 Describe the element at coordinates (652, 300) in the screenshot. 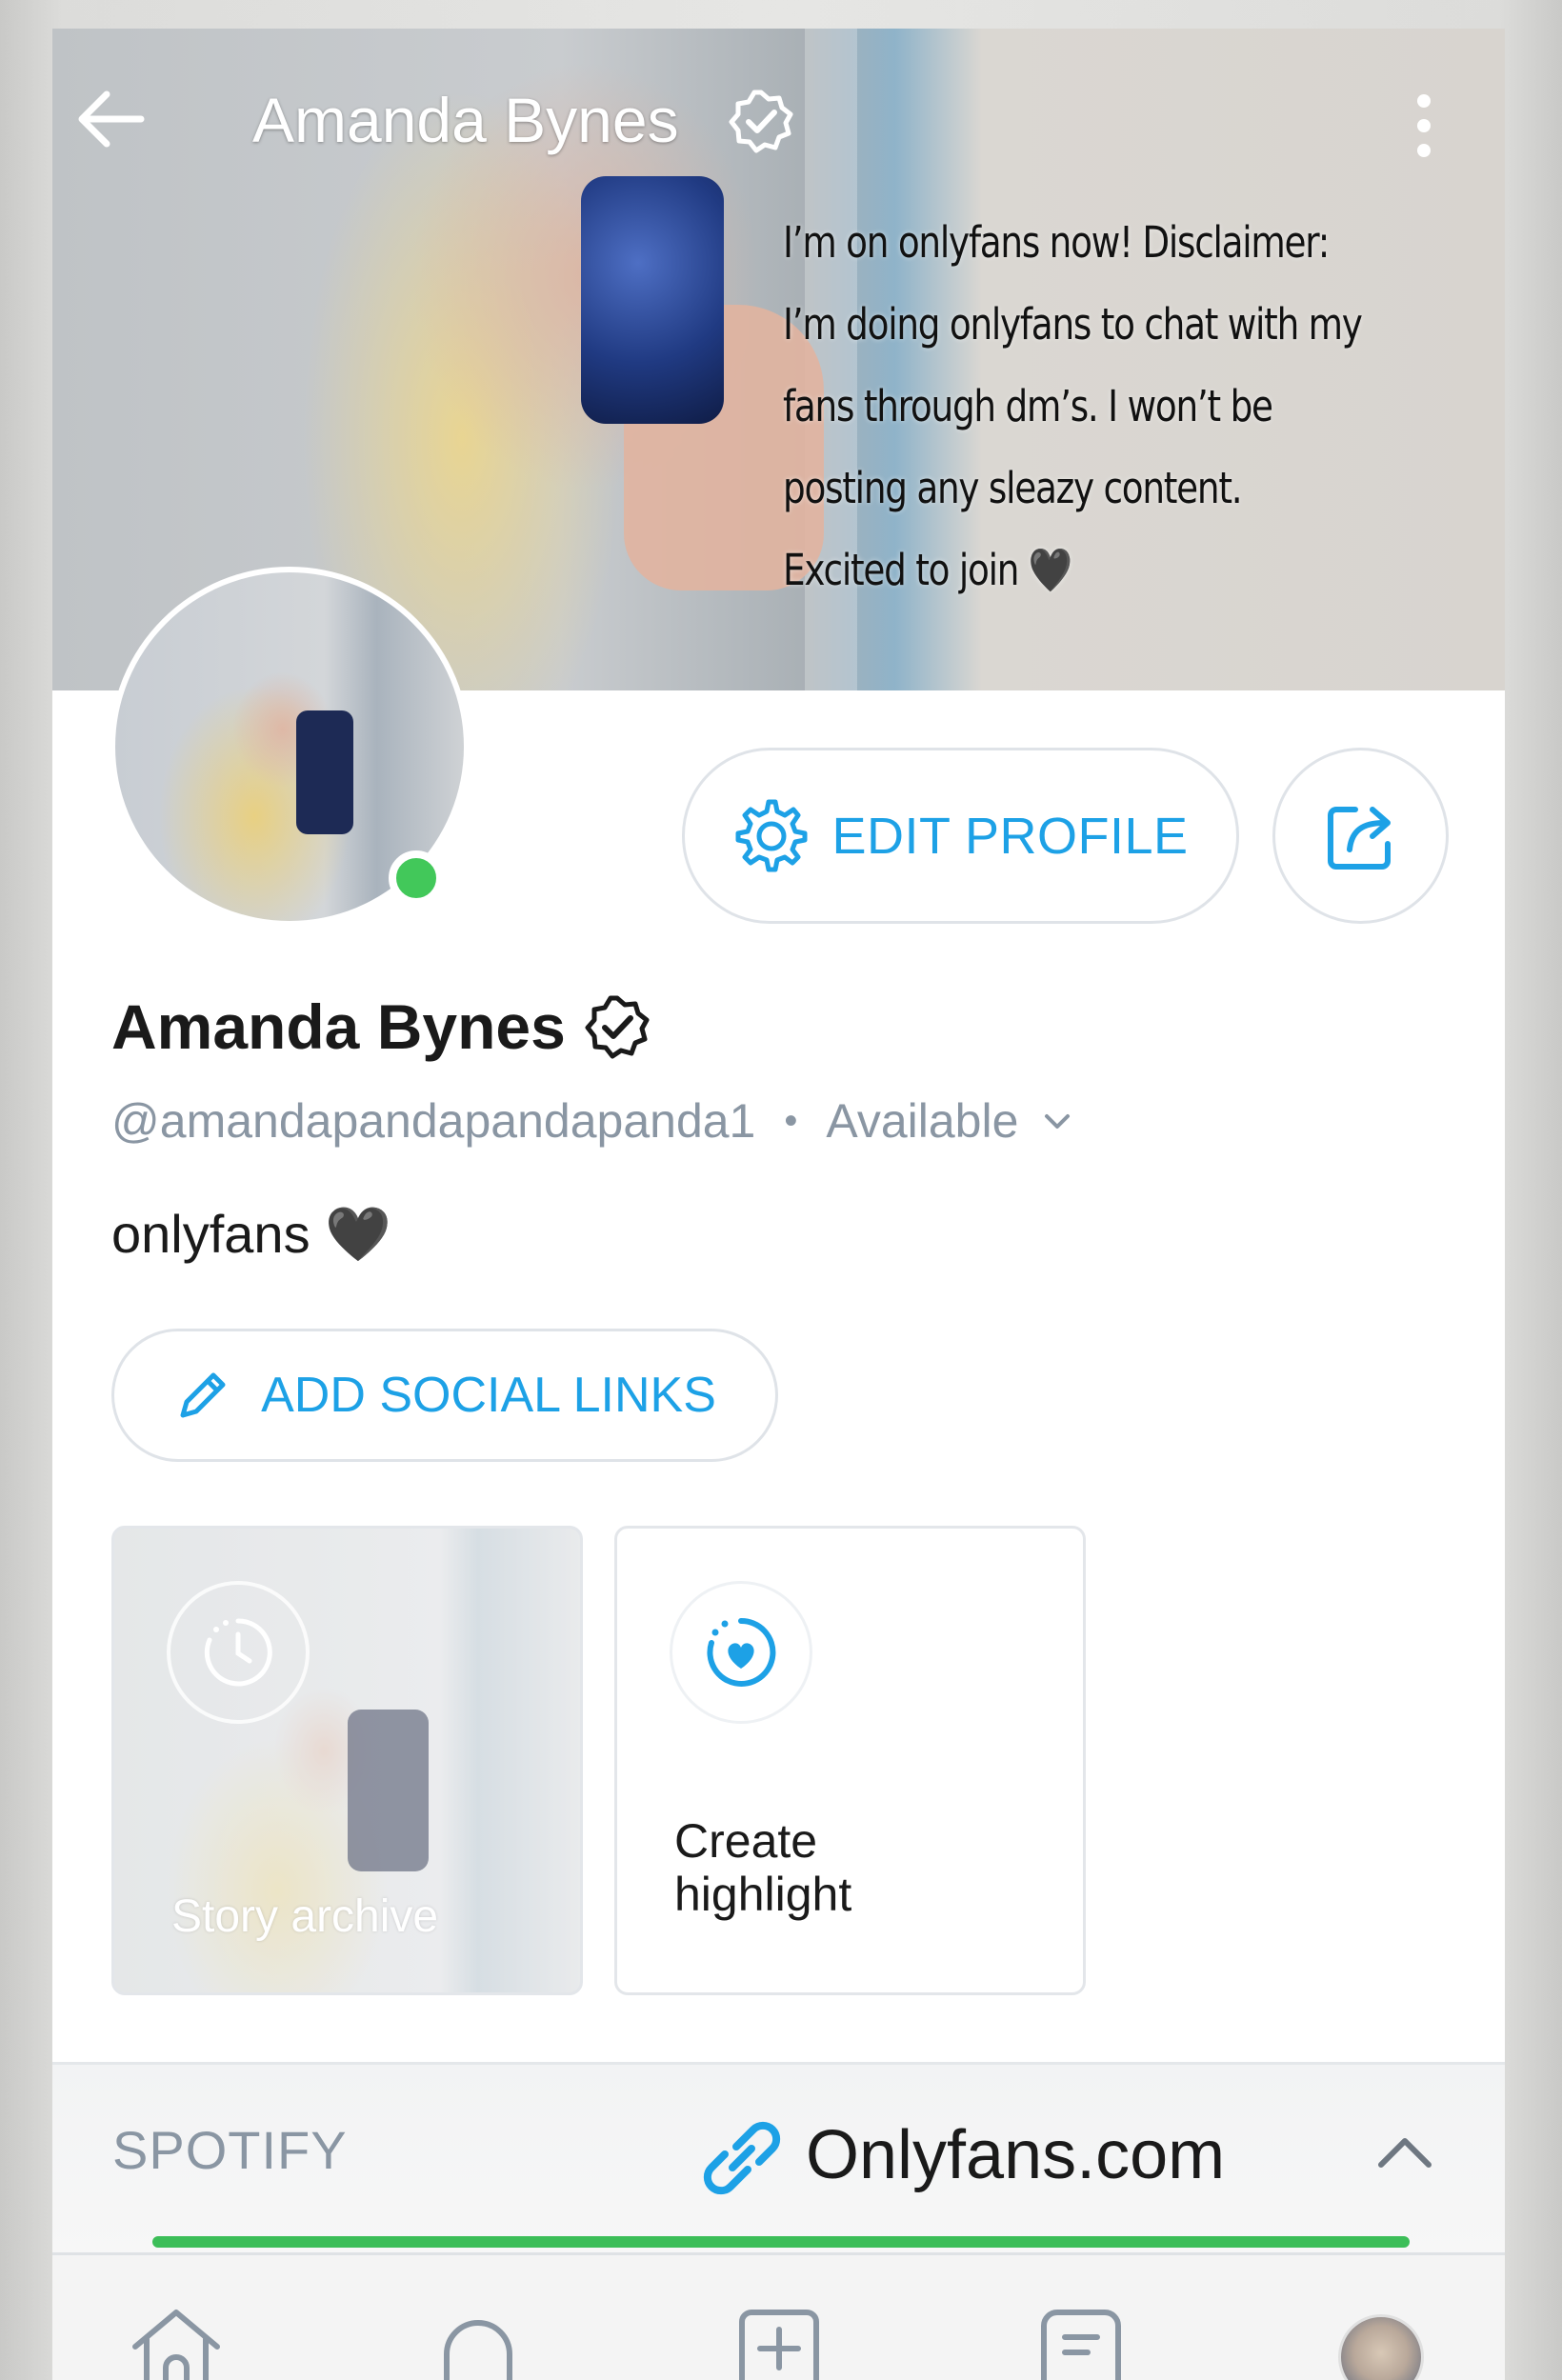

I see `cover-phone-shape` at that location.